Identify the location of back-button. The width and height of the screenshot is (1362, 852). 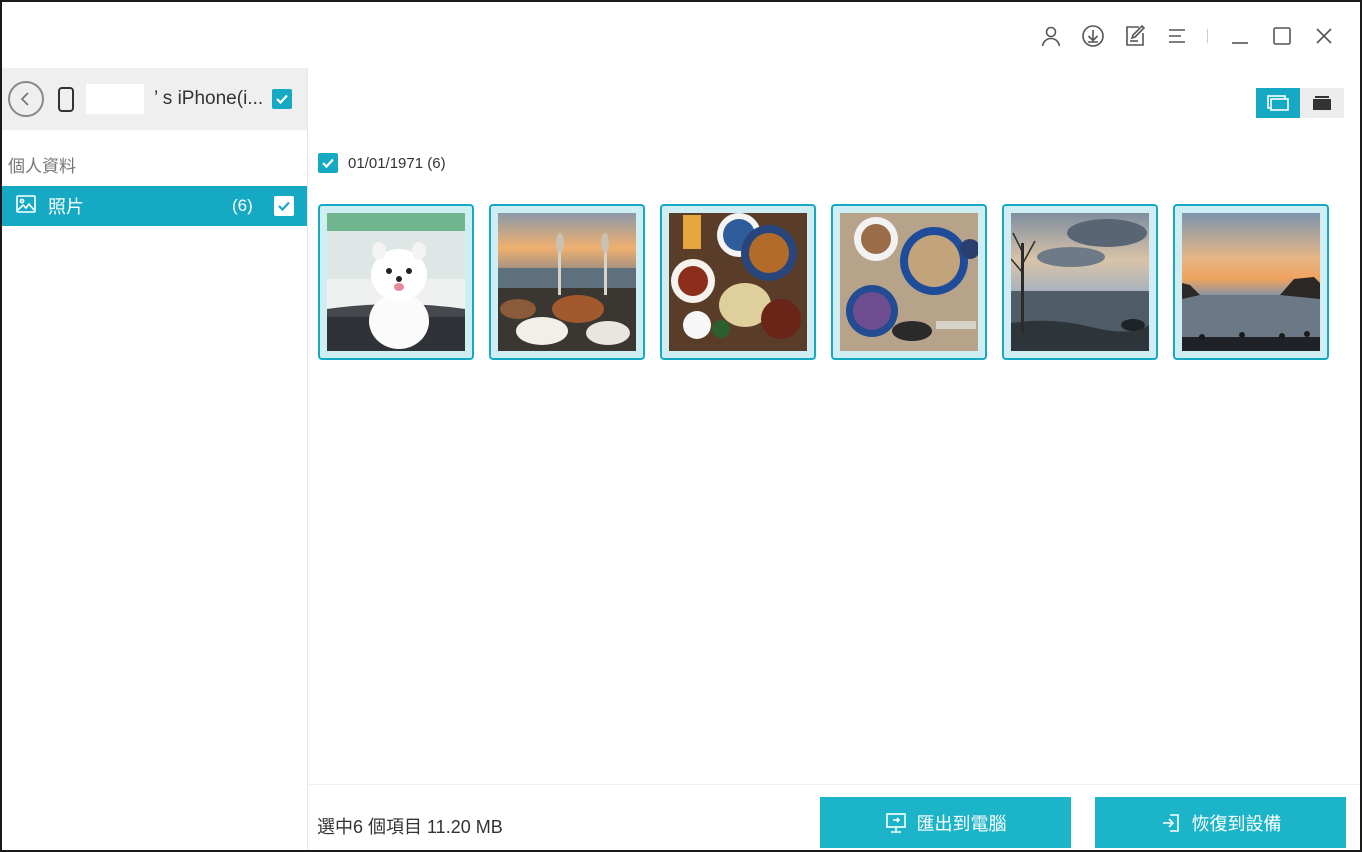
(26, 99).